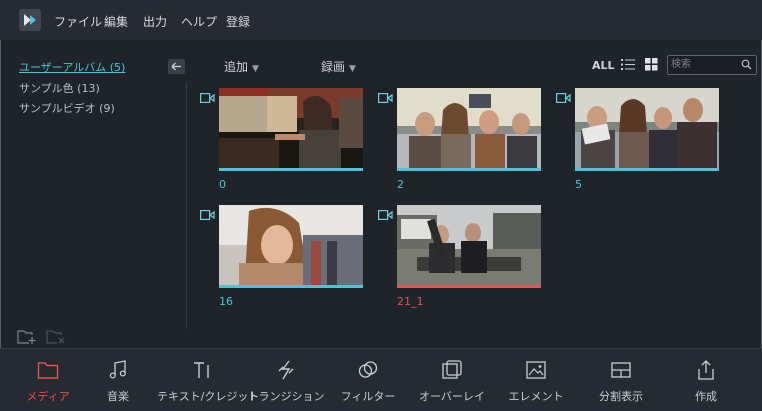 Image resolution: width=762 pixels, height=411 pixels. Describe the element at coordinates (78, 21) in the screenshot. I see `menu-file: ファイル` at that location.